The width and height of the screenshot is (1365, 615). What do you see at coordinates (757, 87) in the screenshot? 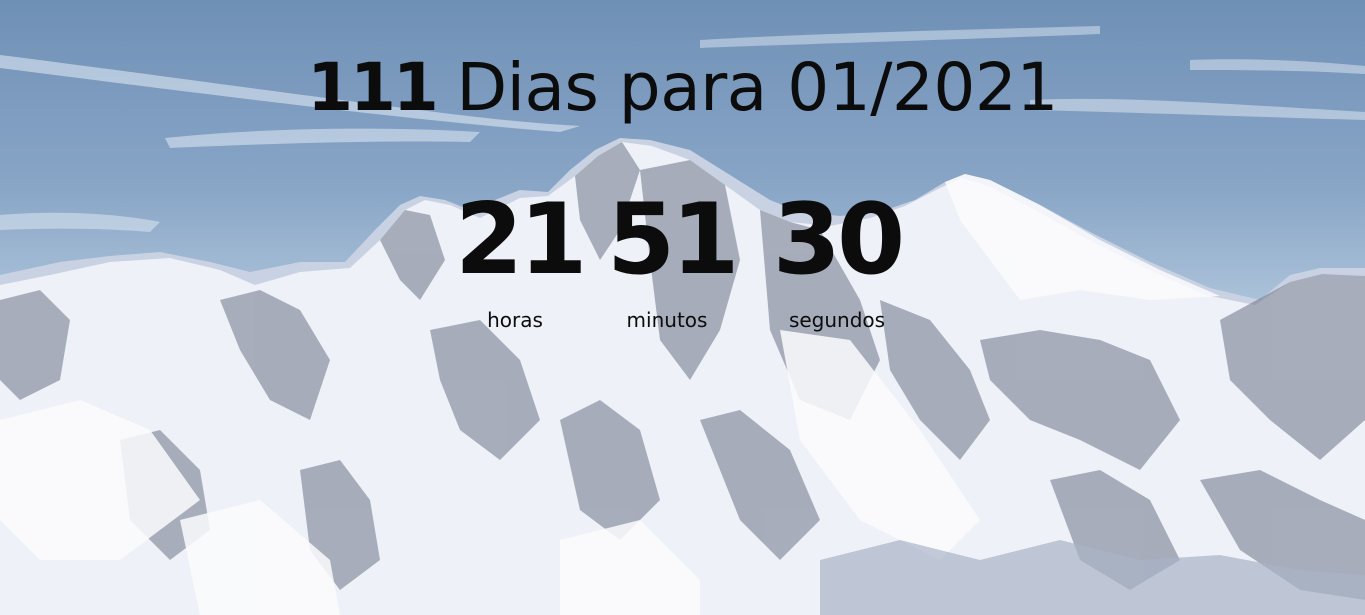
I see `headline-target-date: Dias para 01/2021` at bounding box center [757, 87].